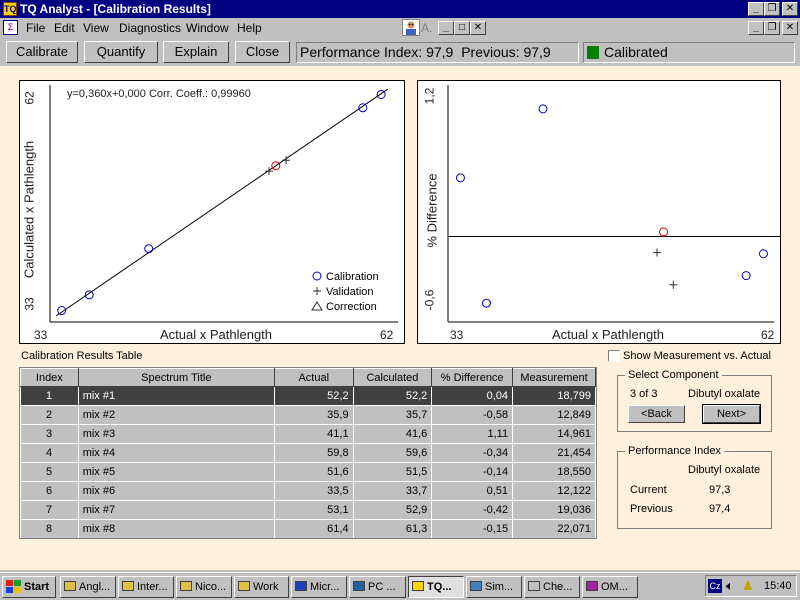 This screenshot has height=600, width=800. What do you see at coordinates (249, 28) in the screenshot?
I see `menu-help: Help` at bounding box center [249, 28].